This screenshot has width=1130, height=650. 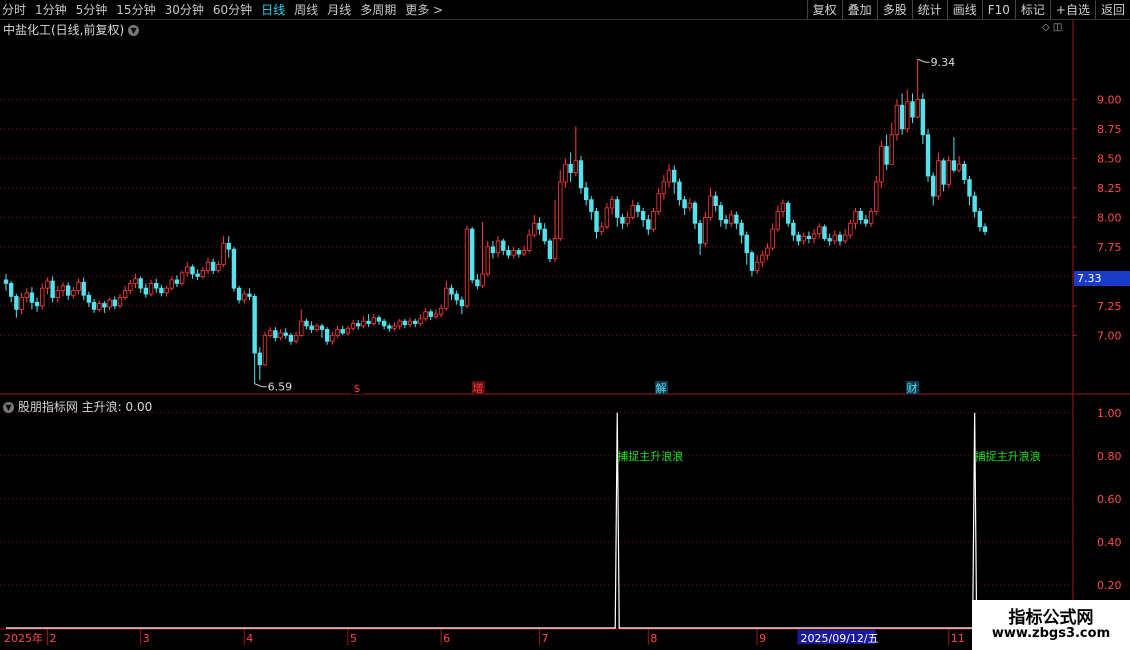 What do you see at coordinates (1051, 618) in the screenshot?
I see `watermark-title: 指标公式网` at bounding box center [1051, 618].